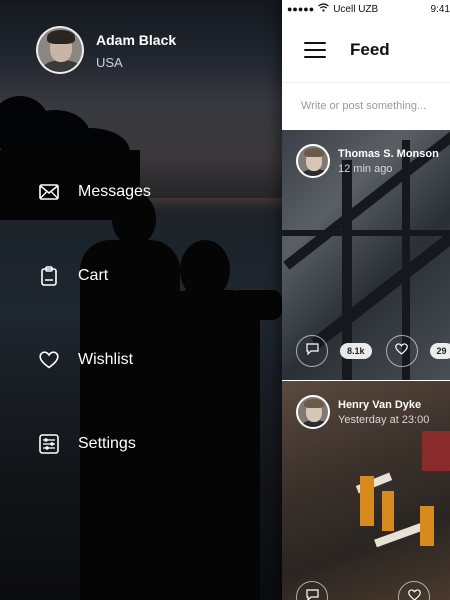 The height and width of the screenshot is (600, 450). What do you see at coordinates (114, 191) in the screenshot?
I see `menu-label: Messages` at bounding box center [114, 191].